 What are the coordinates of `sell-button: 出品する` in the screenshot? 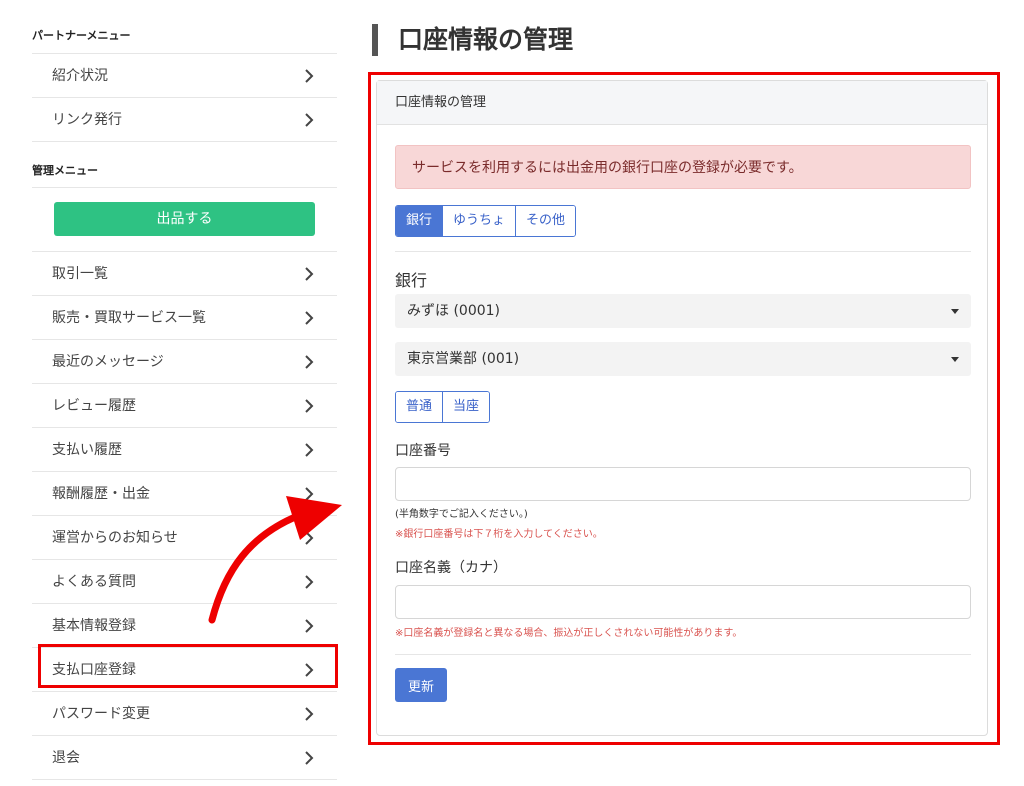 It's located at (184, 219).